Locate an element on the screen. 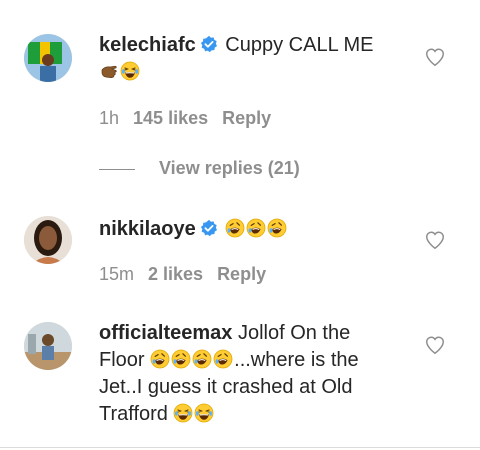 The width and height of the screenshot is (480, 450). replies-line is located at coordinates (117, 169).